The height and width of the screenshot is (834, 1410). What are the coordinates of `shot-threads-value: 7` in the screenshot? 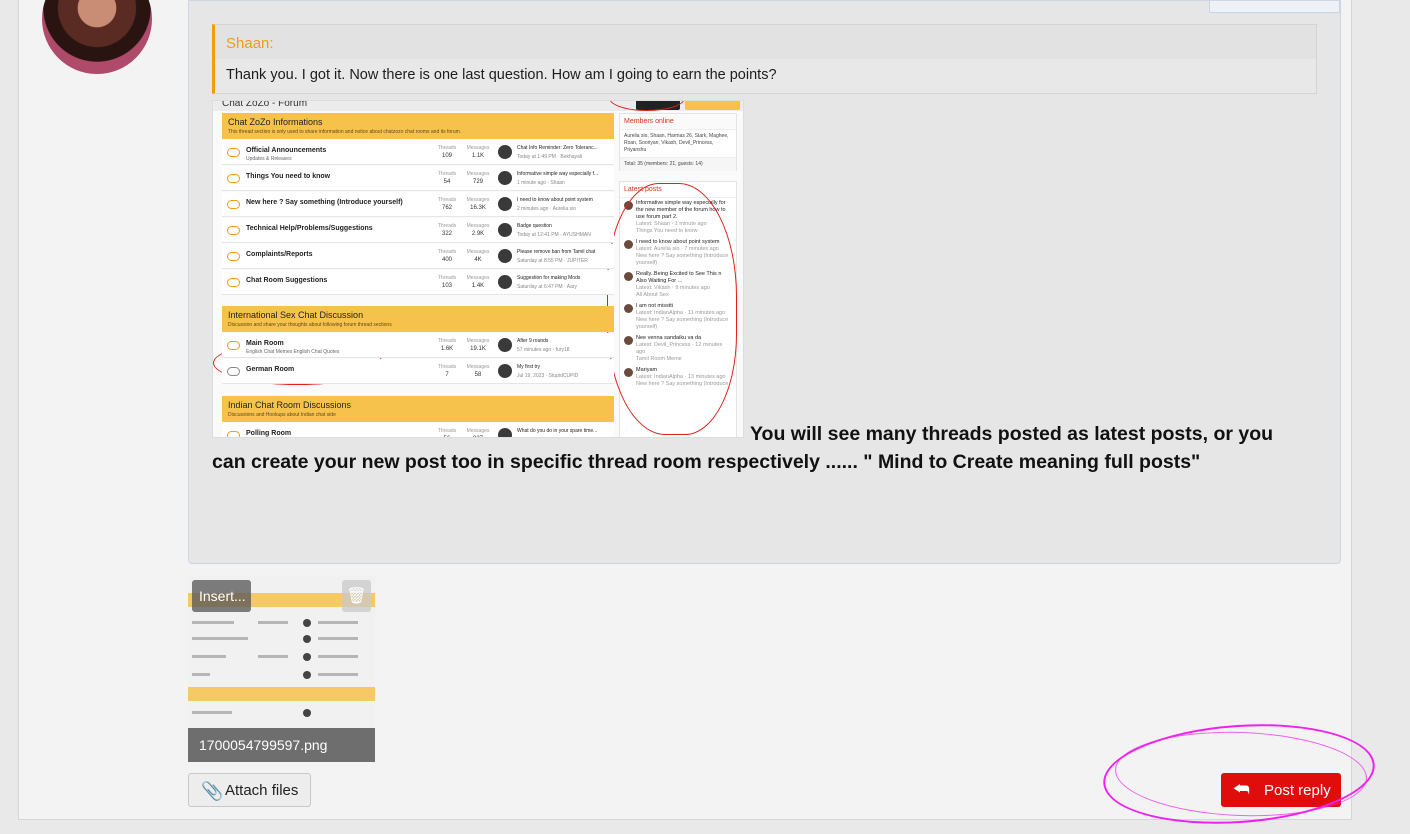 It's located at (447, 375).